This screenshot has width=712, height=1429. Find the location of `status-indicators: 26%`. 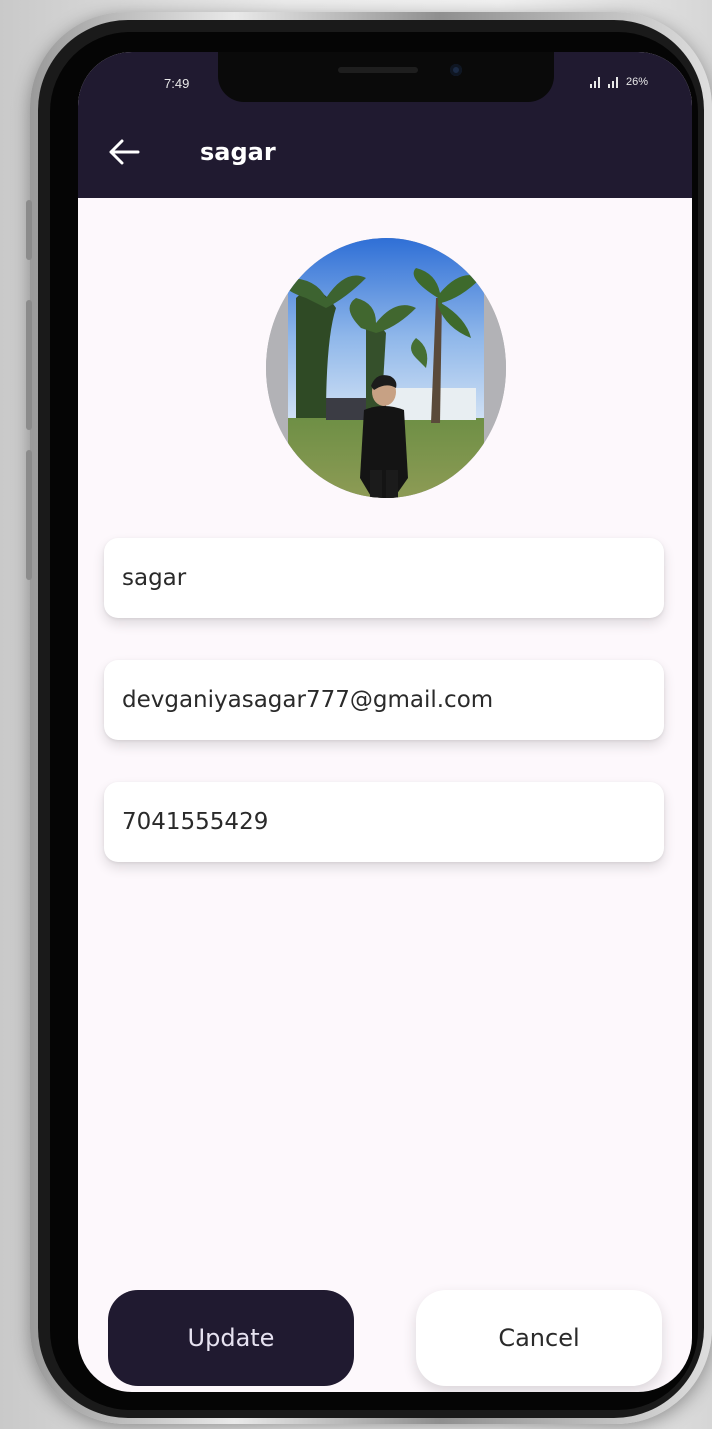

status-indicators: 26% is located at coordinates (618, 82).